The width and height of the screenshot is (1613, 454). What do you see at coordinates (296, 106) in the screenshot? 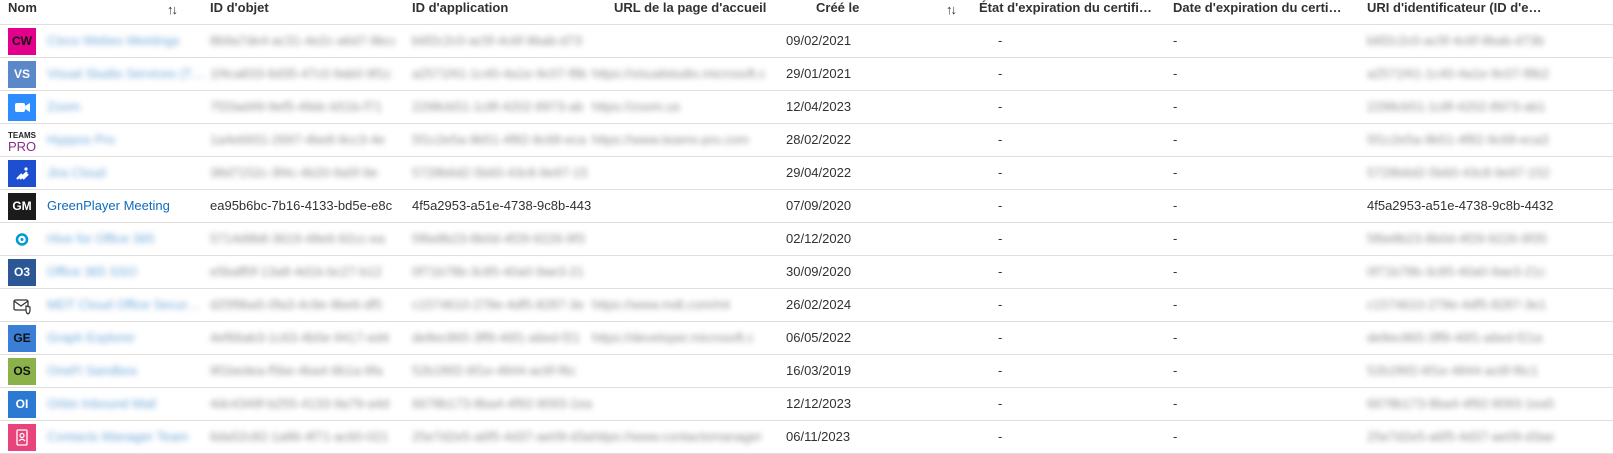
I see `object-id-cell: 7f20ad49-9ef5-49dc-b51b-f71` at bounding box center [296, 106].